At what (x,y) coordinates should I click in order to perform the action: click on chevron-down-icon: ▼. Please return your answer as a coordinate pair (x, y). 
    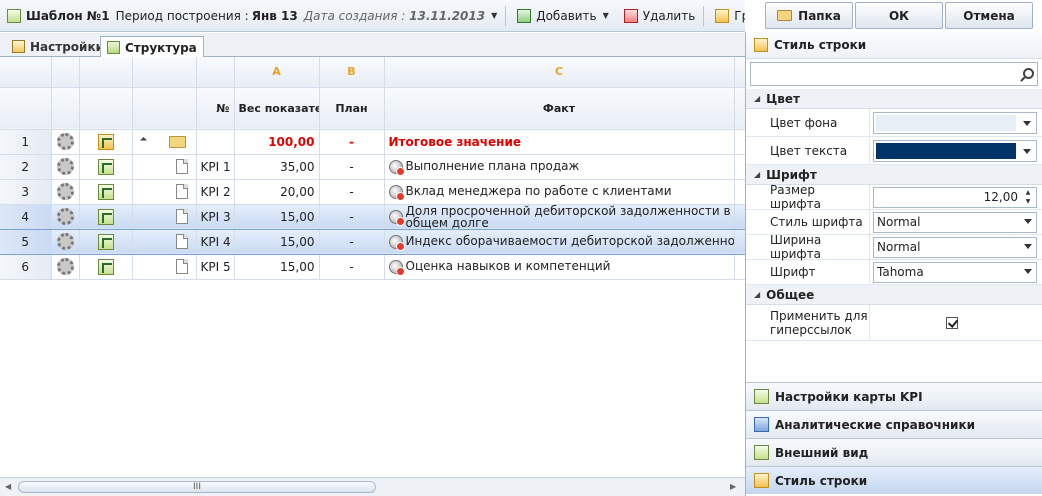
    Looking at the image, I should click on (494, 15).